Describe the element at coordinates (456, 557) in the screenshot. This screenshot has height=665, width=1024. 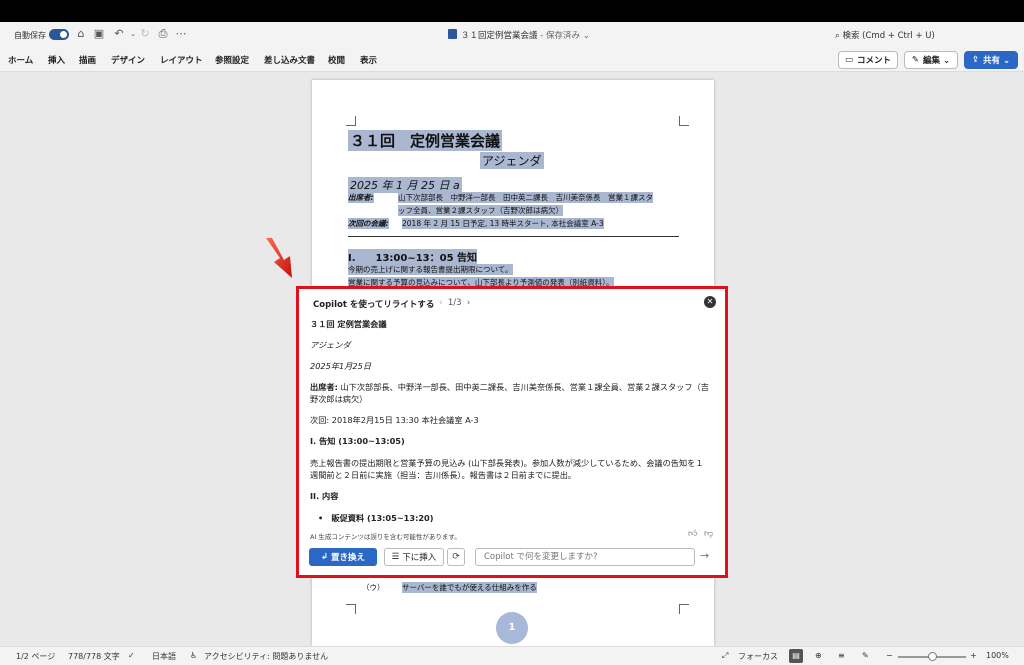
I see `regenerate-icon: ⟳` at that location.